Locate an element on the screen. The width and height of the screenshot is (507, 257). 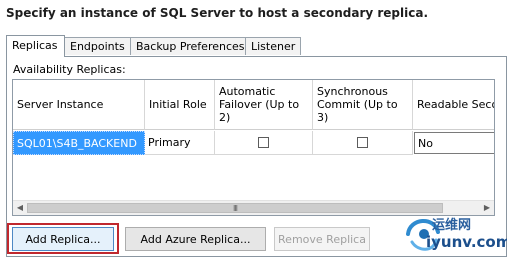
watermark-text-bottom: iyunv.com is located at coordinates (466, 242).